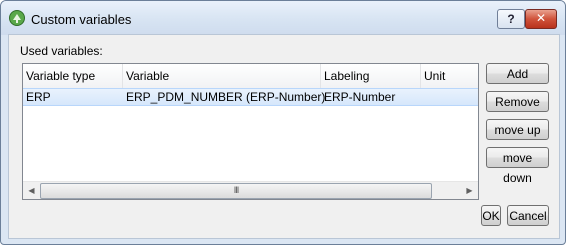 This screenshot has height=245, width=566. What do you see at coordinates (81, 19) in the screenshot?
I see `window-title: Custom variables` at bounding box center [81, 19].